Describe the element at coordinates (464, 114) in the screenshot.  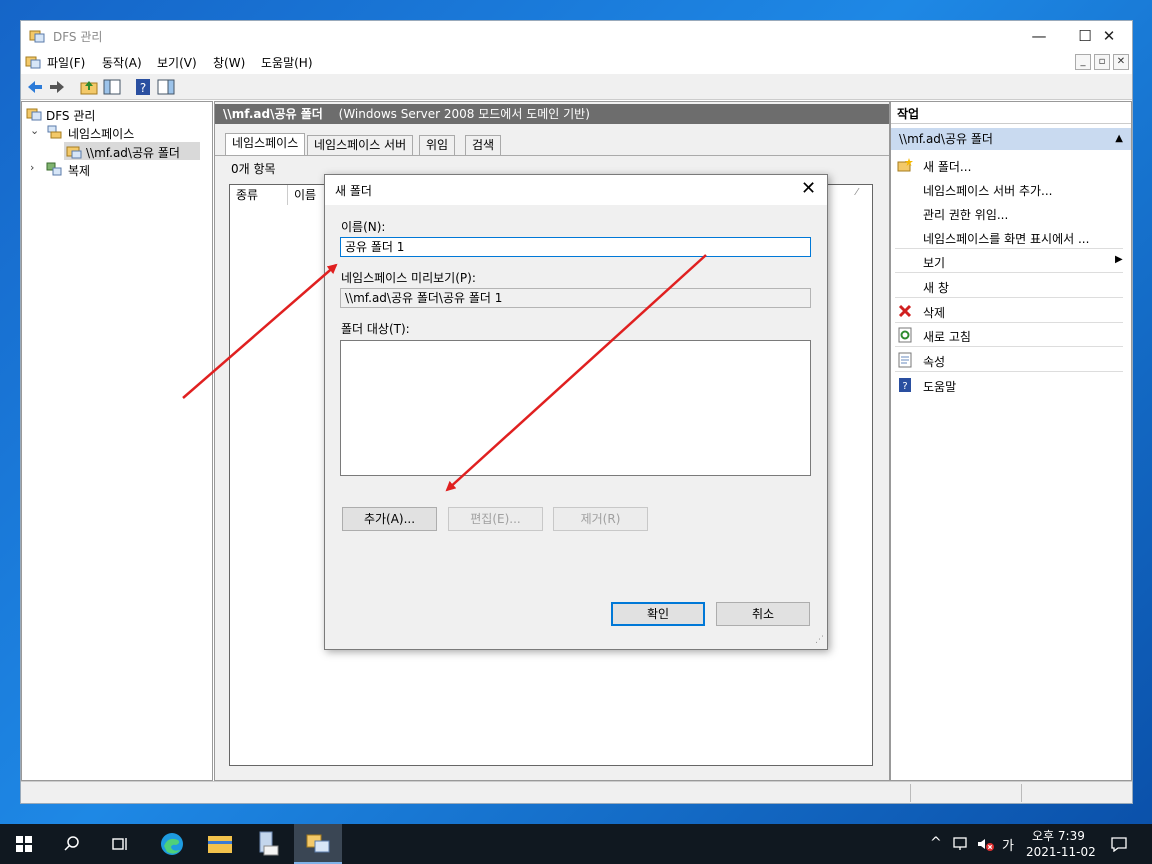
I see `results-header-mode: (Windows Server 2008 모드에서 도메인 기반)` at that location.